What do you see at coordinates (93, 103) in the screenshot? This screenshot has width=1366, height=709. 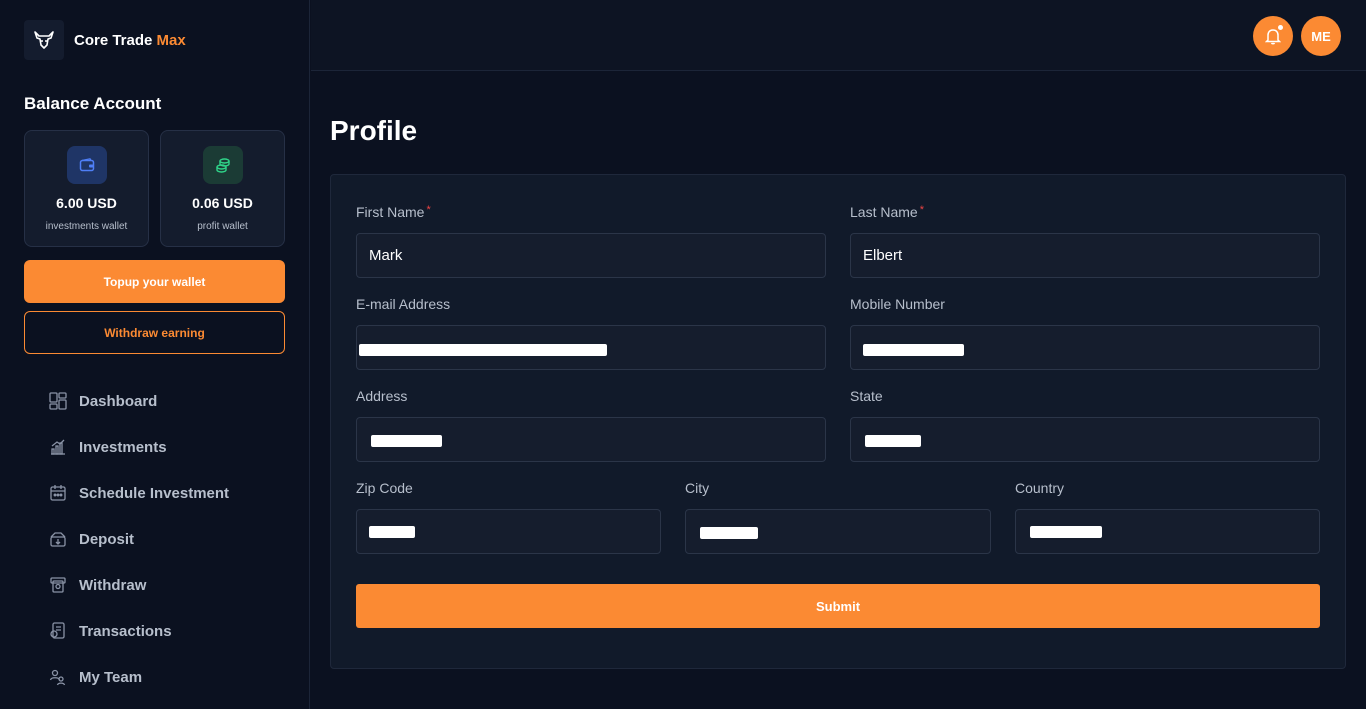 I see `balance-title: Balance Account` at bounding box center [93, 103].